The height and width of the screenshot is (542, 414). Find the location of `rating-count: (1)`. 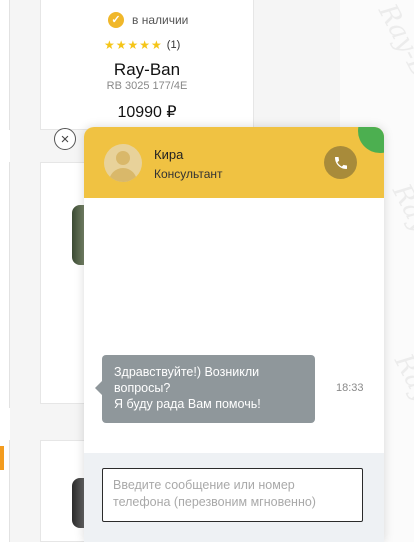

rating-count: (1) is located at coordinates (173, 45).